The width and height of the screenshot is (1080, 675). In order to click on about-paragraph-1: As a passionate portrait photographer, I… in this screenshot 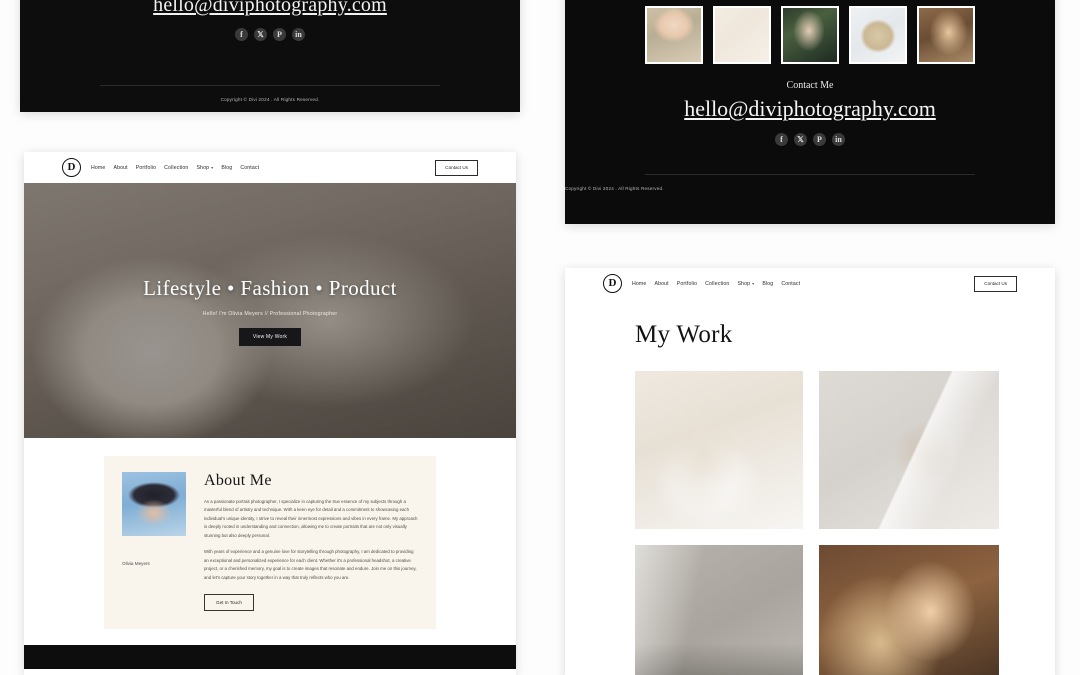, I will do `click(311, 518)`.